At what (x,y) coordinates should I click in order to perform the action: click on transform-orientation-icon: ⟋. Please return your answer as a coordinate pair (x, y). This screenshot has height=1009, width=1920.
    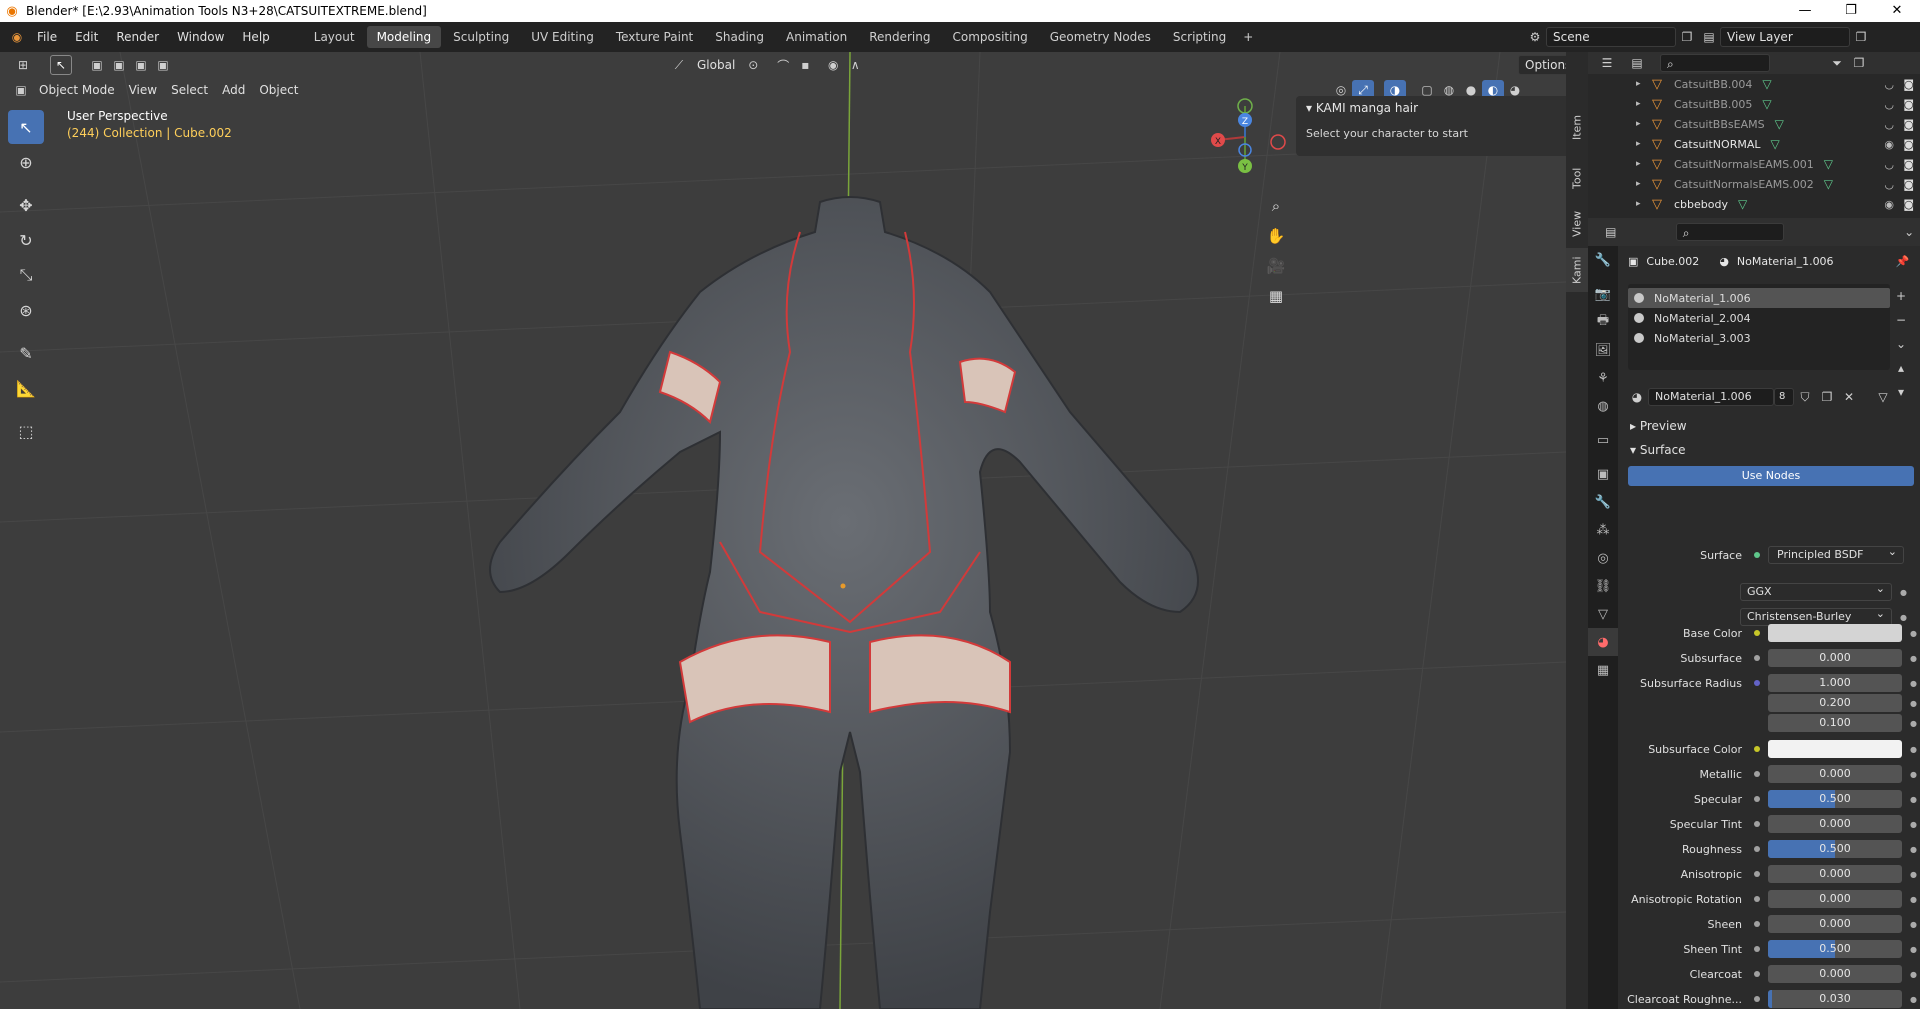
    Looking at the image, I should click on (679, 65).